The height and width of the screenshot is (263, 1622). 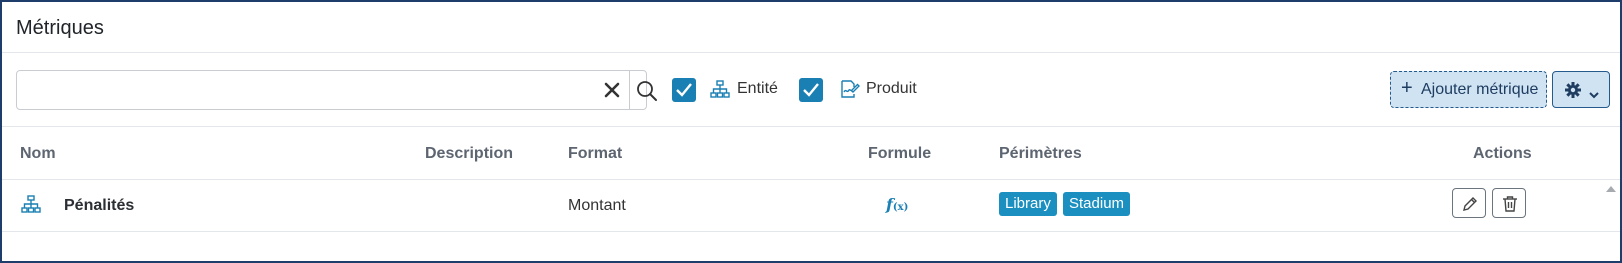 What do you see at coordinates (891, 88) in the screenshot?
I see `product-filter-label: Produit` at bounding box center [891, 88].